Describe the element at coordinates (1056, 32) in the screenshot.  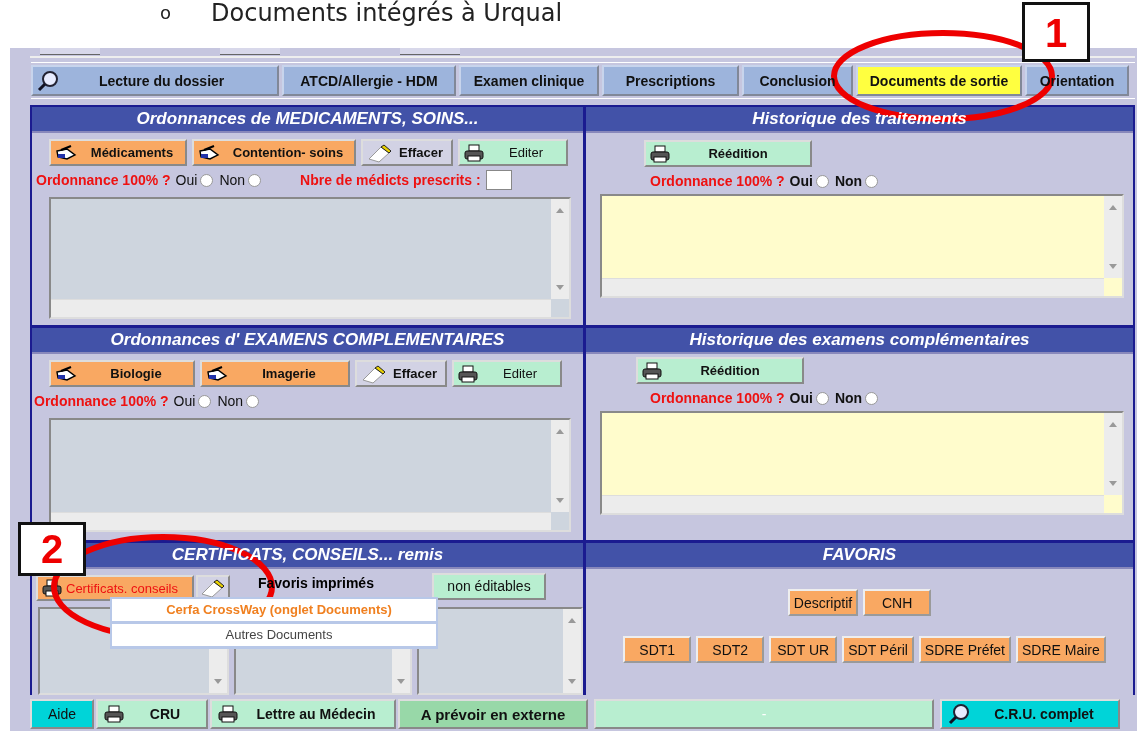
I see `callout-number: 1` at that location.